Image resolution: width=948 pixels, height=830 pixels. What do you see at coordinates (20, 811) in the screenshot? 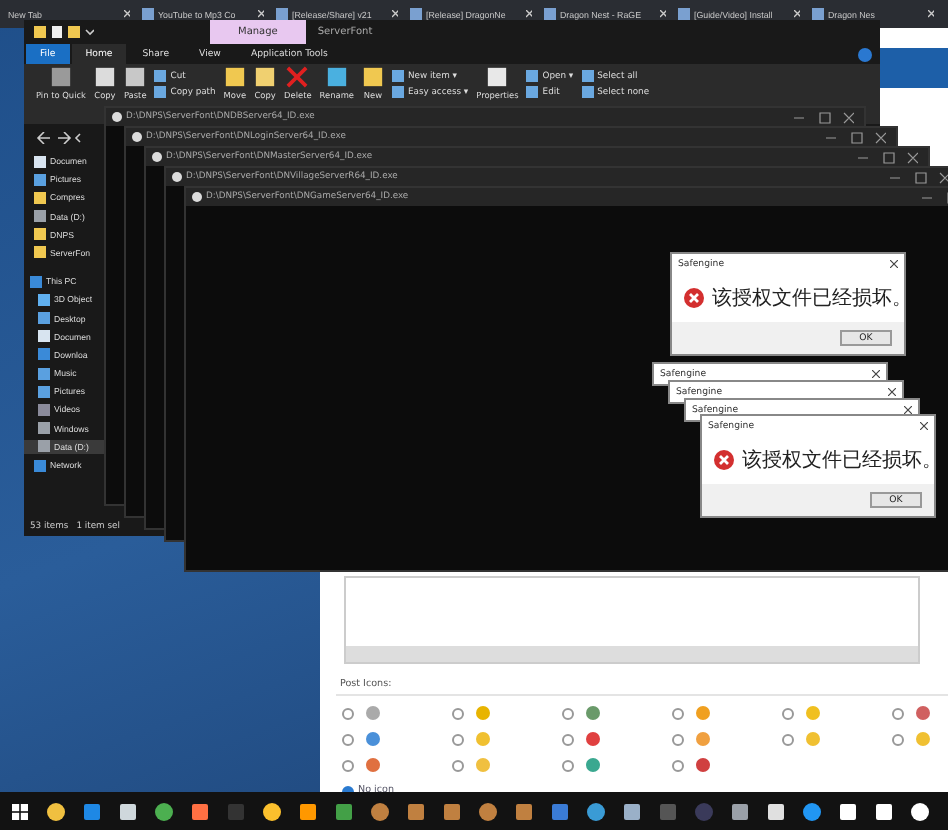
I see `windows-icon` at bounding box center [20, 811].